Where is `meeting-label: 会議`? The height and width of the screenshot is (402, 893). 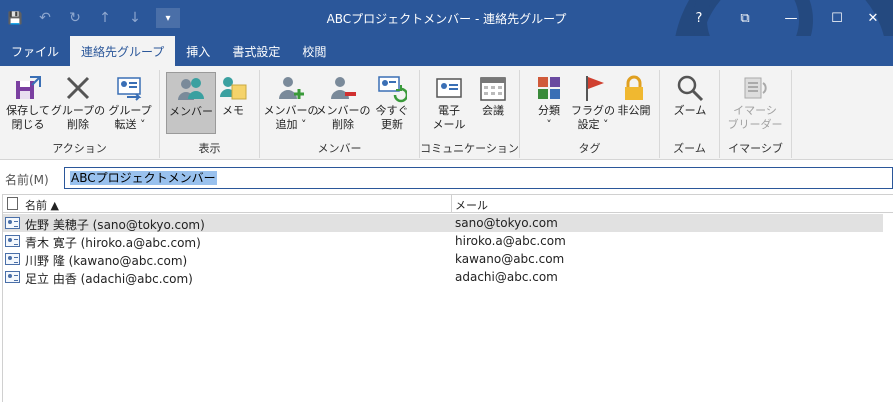 meeting-label: 会議 is located at coordinates (493, 110).